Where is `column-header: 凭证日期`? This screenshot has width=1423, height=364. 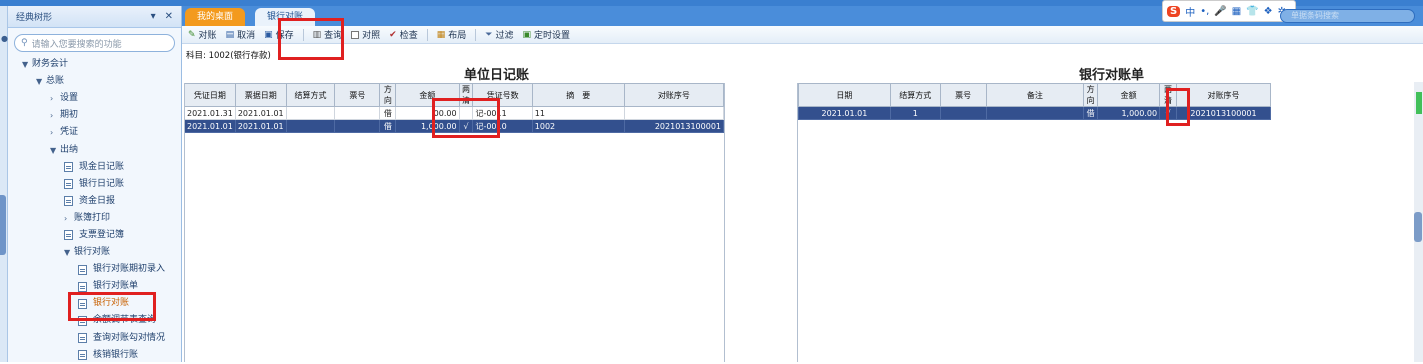
column-header: 凭证日期 is located at coordinates (210, 95).